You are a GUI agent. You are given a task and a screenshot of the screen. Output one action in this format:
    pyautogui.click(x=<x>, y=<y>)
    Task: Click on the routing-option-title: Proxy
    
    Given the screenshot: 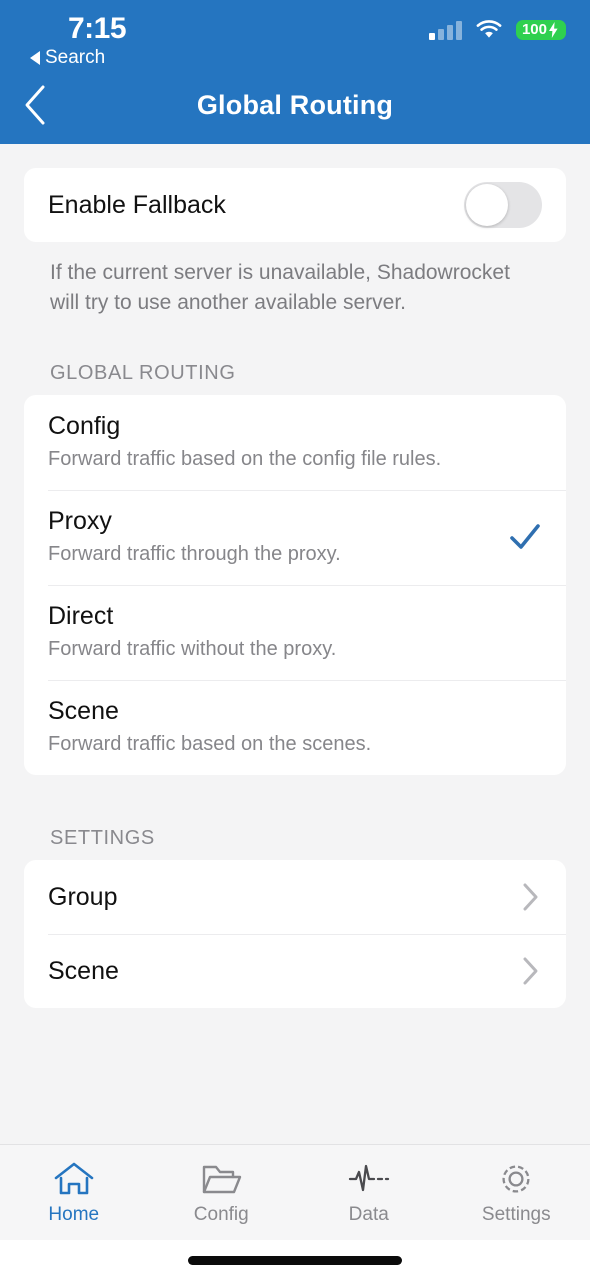 What is the action you would take?
    pyautogui.click(x=80, y=521)
    